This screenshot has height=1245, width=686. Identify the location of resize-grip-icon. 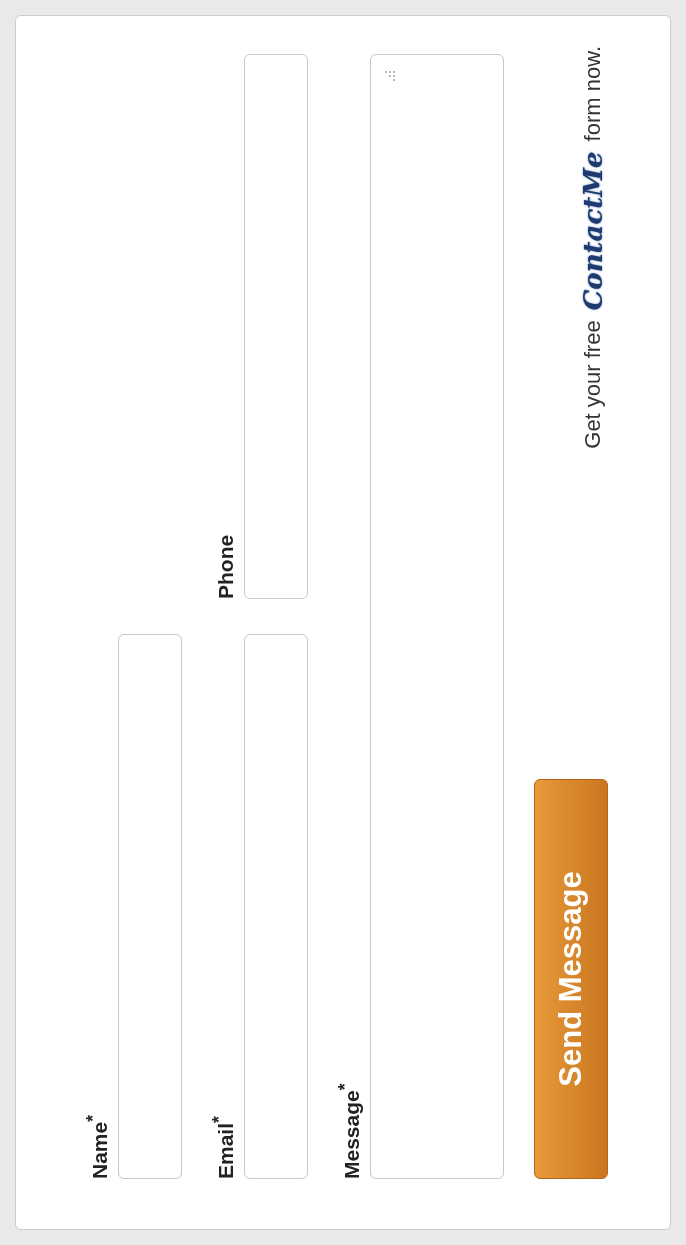
(390, 76).